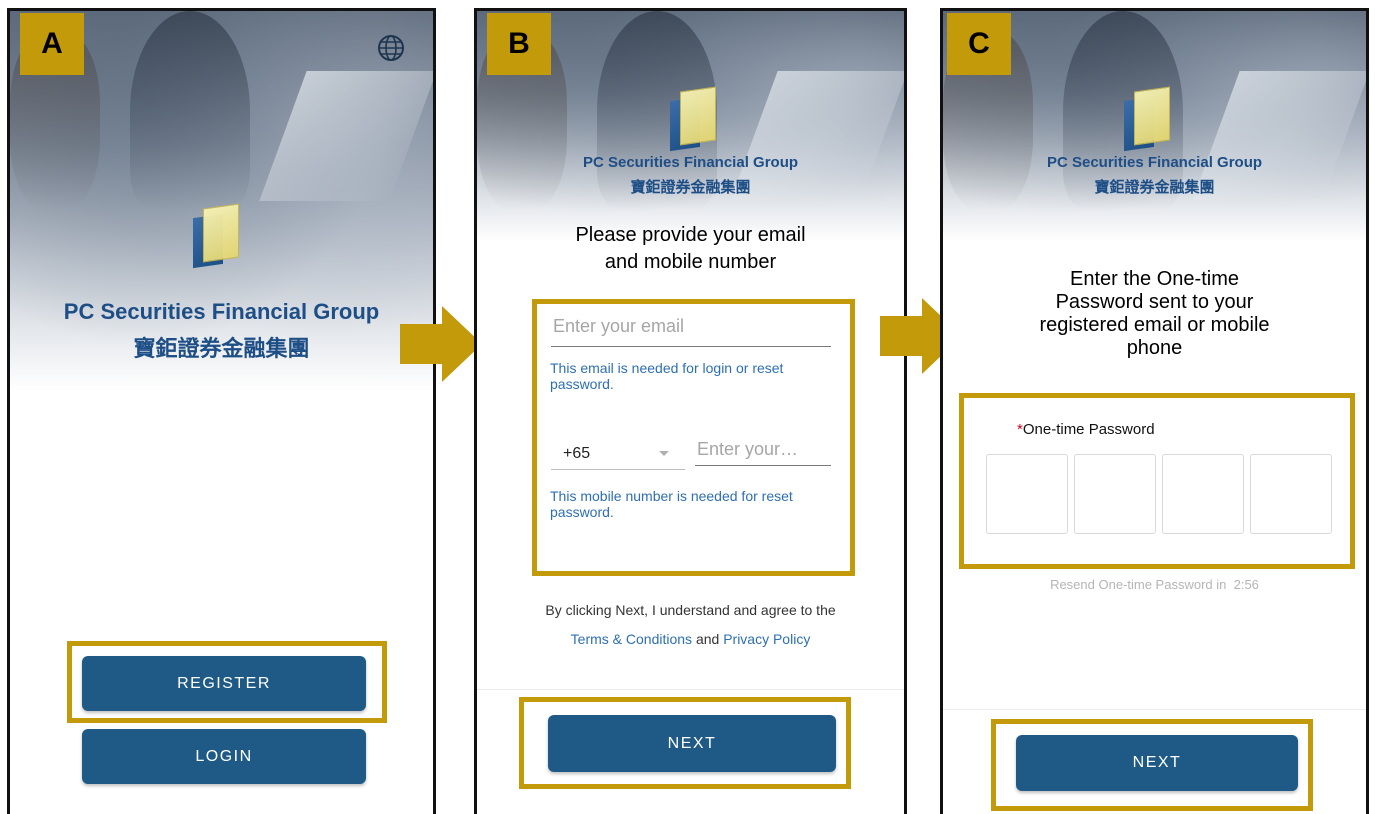 This screenshot has width=1375, height=814. Describe the element at coordinates (1154, 302) in the screenshot. I see `otp-heading-line2: Password sent to your` at that location.